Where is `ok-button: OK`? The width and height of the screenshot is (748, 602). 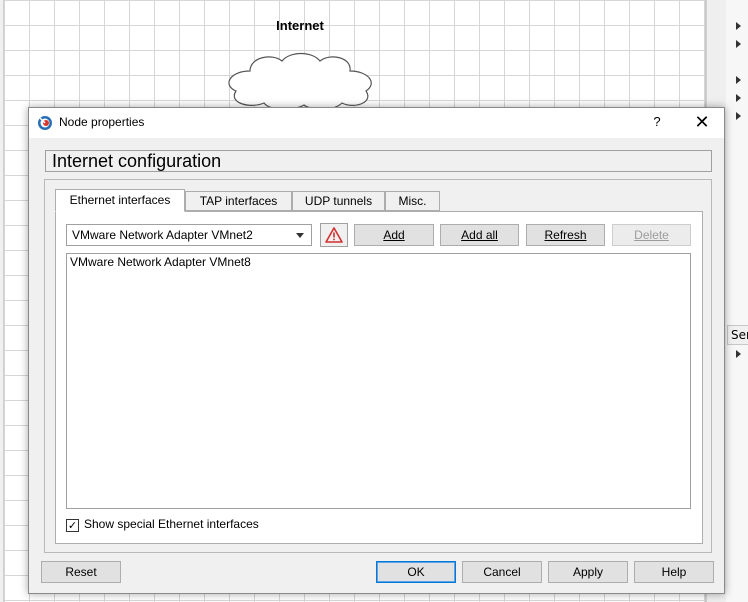 ok-button: OK is located at coordinates (416, 572).